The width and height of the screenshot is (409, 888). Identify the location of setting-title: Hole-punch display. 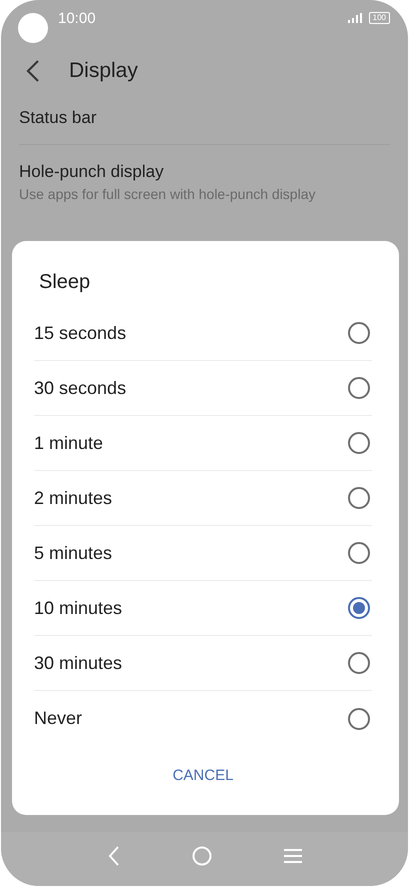
(204, 172).